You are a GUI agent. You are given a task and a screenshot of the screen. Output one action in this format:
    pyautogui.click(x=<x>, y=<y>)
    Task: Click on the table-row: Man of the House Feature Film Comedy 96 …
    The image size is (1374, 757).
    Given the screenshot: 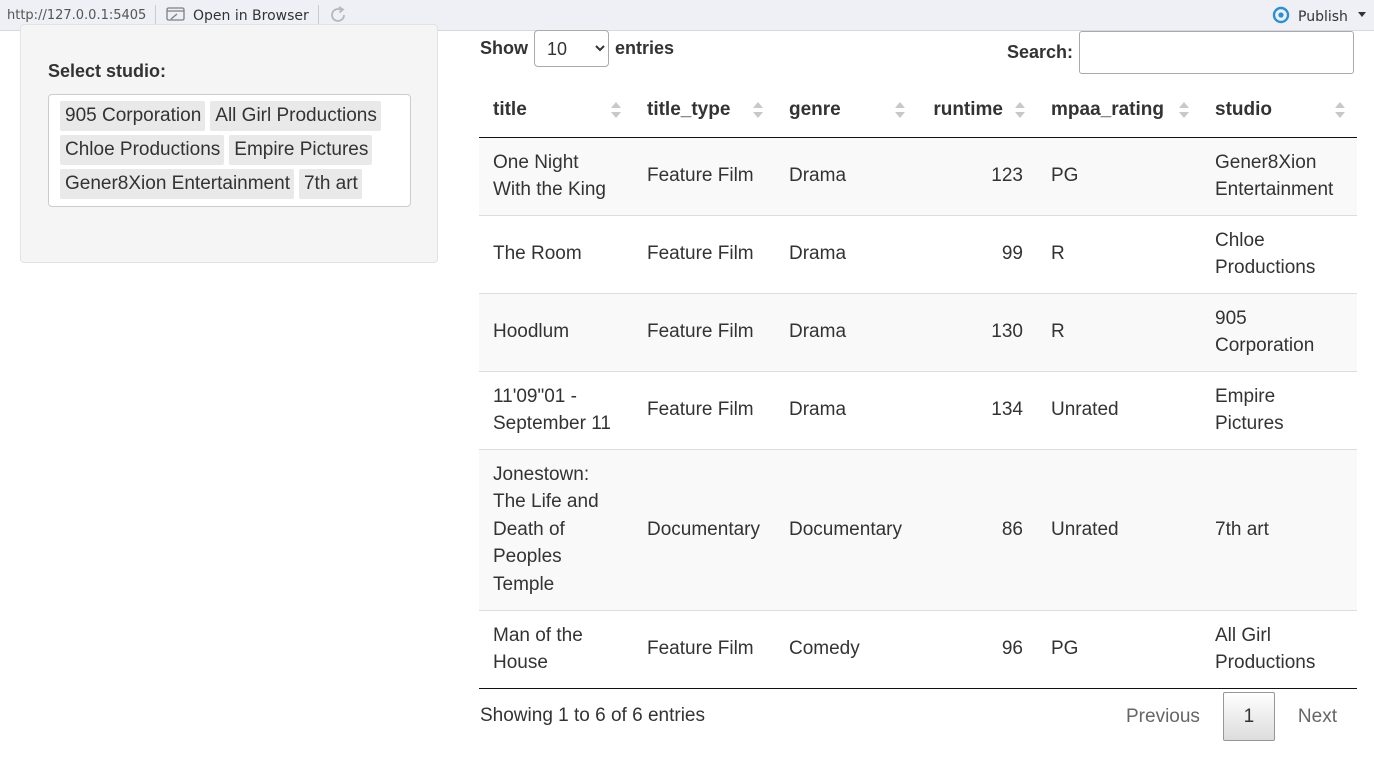 What is the action you would take?
    pyautogui.click(x=918, y=649)
    